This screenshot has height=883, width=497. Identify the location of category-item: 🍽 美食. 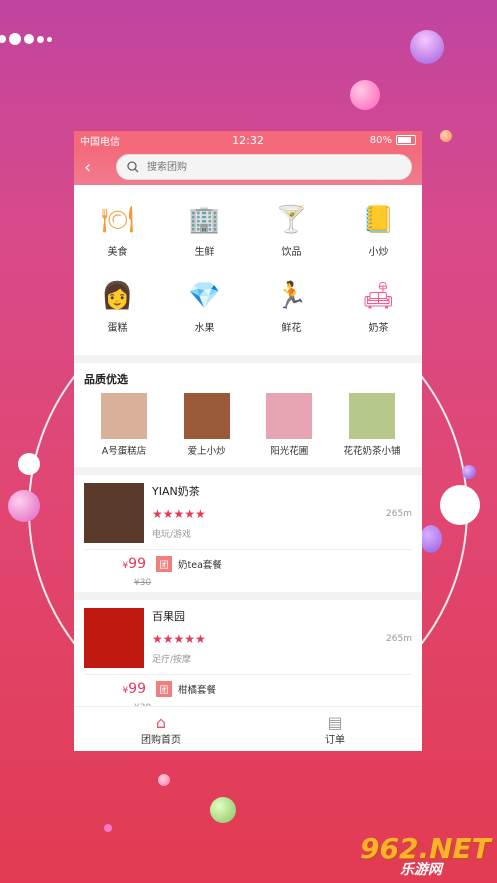
(117, 235).